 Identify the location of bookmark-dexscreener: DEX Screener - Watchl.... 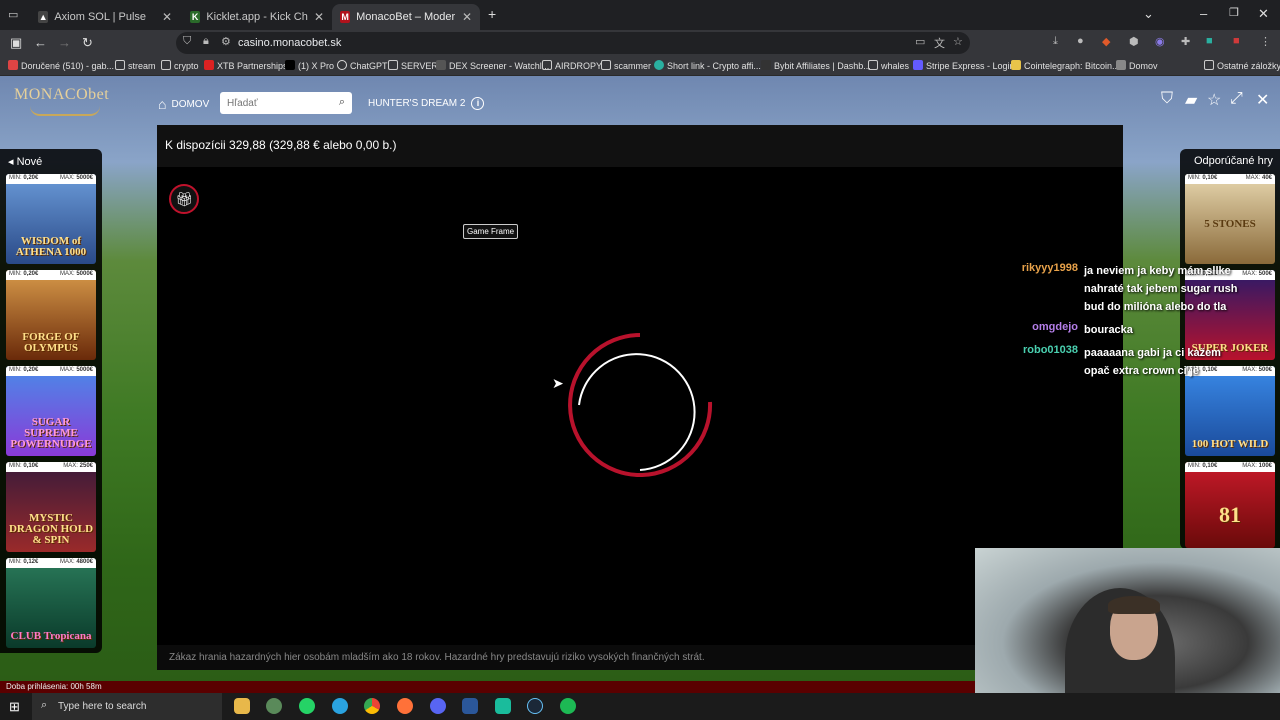
(492, 65).